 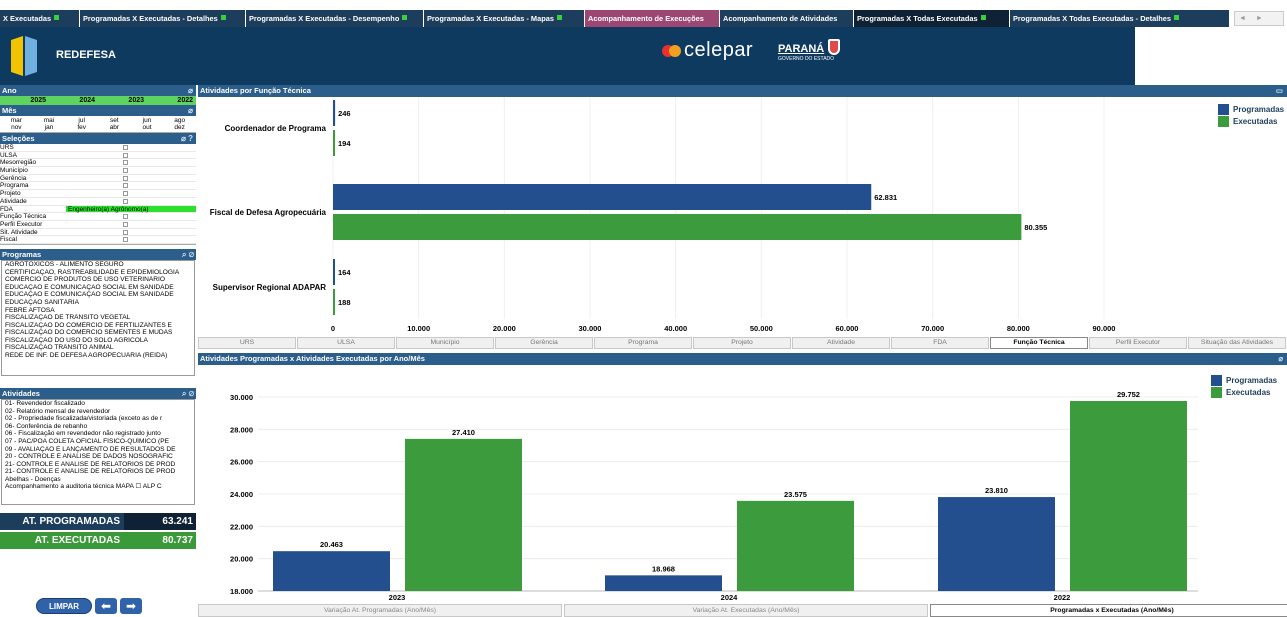 I want to click on sheet-tab: Programadas X Executadas - Mapas, so click(x=504, y=18).